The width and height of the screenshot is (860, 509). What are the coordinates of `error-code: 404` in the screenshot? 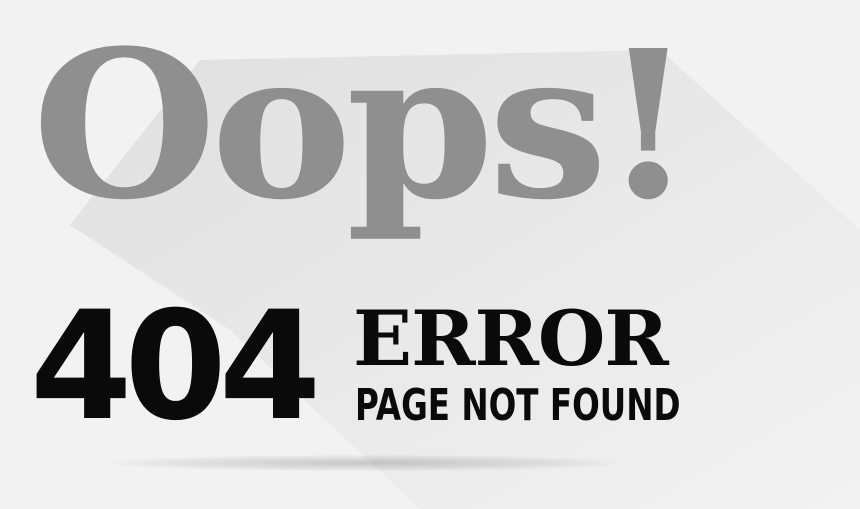 It's located at (175, 367).